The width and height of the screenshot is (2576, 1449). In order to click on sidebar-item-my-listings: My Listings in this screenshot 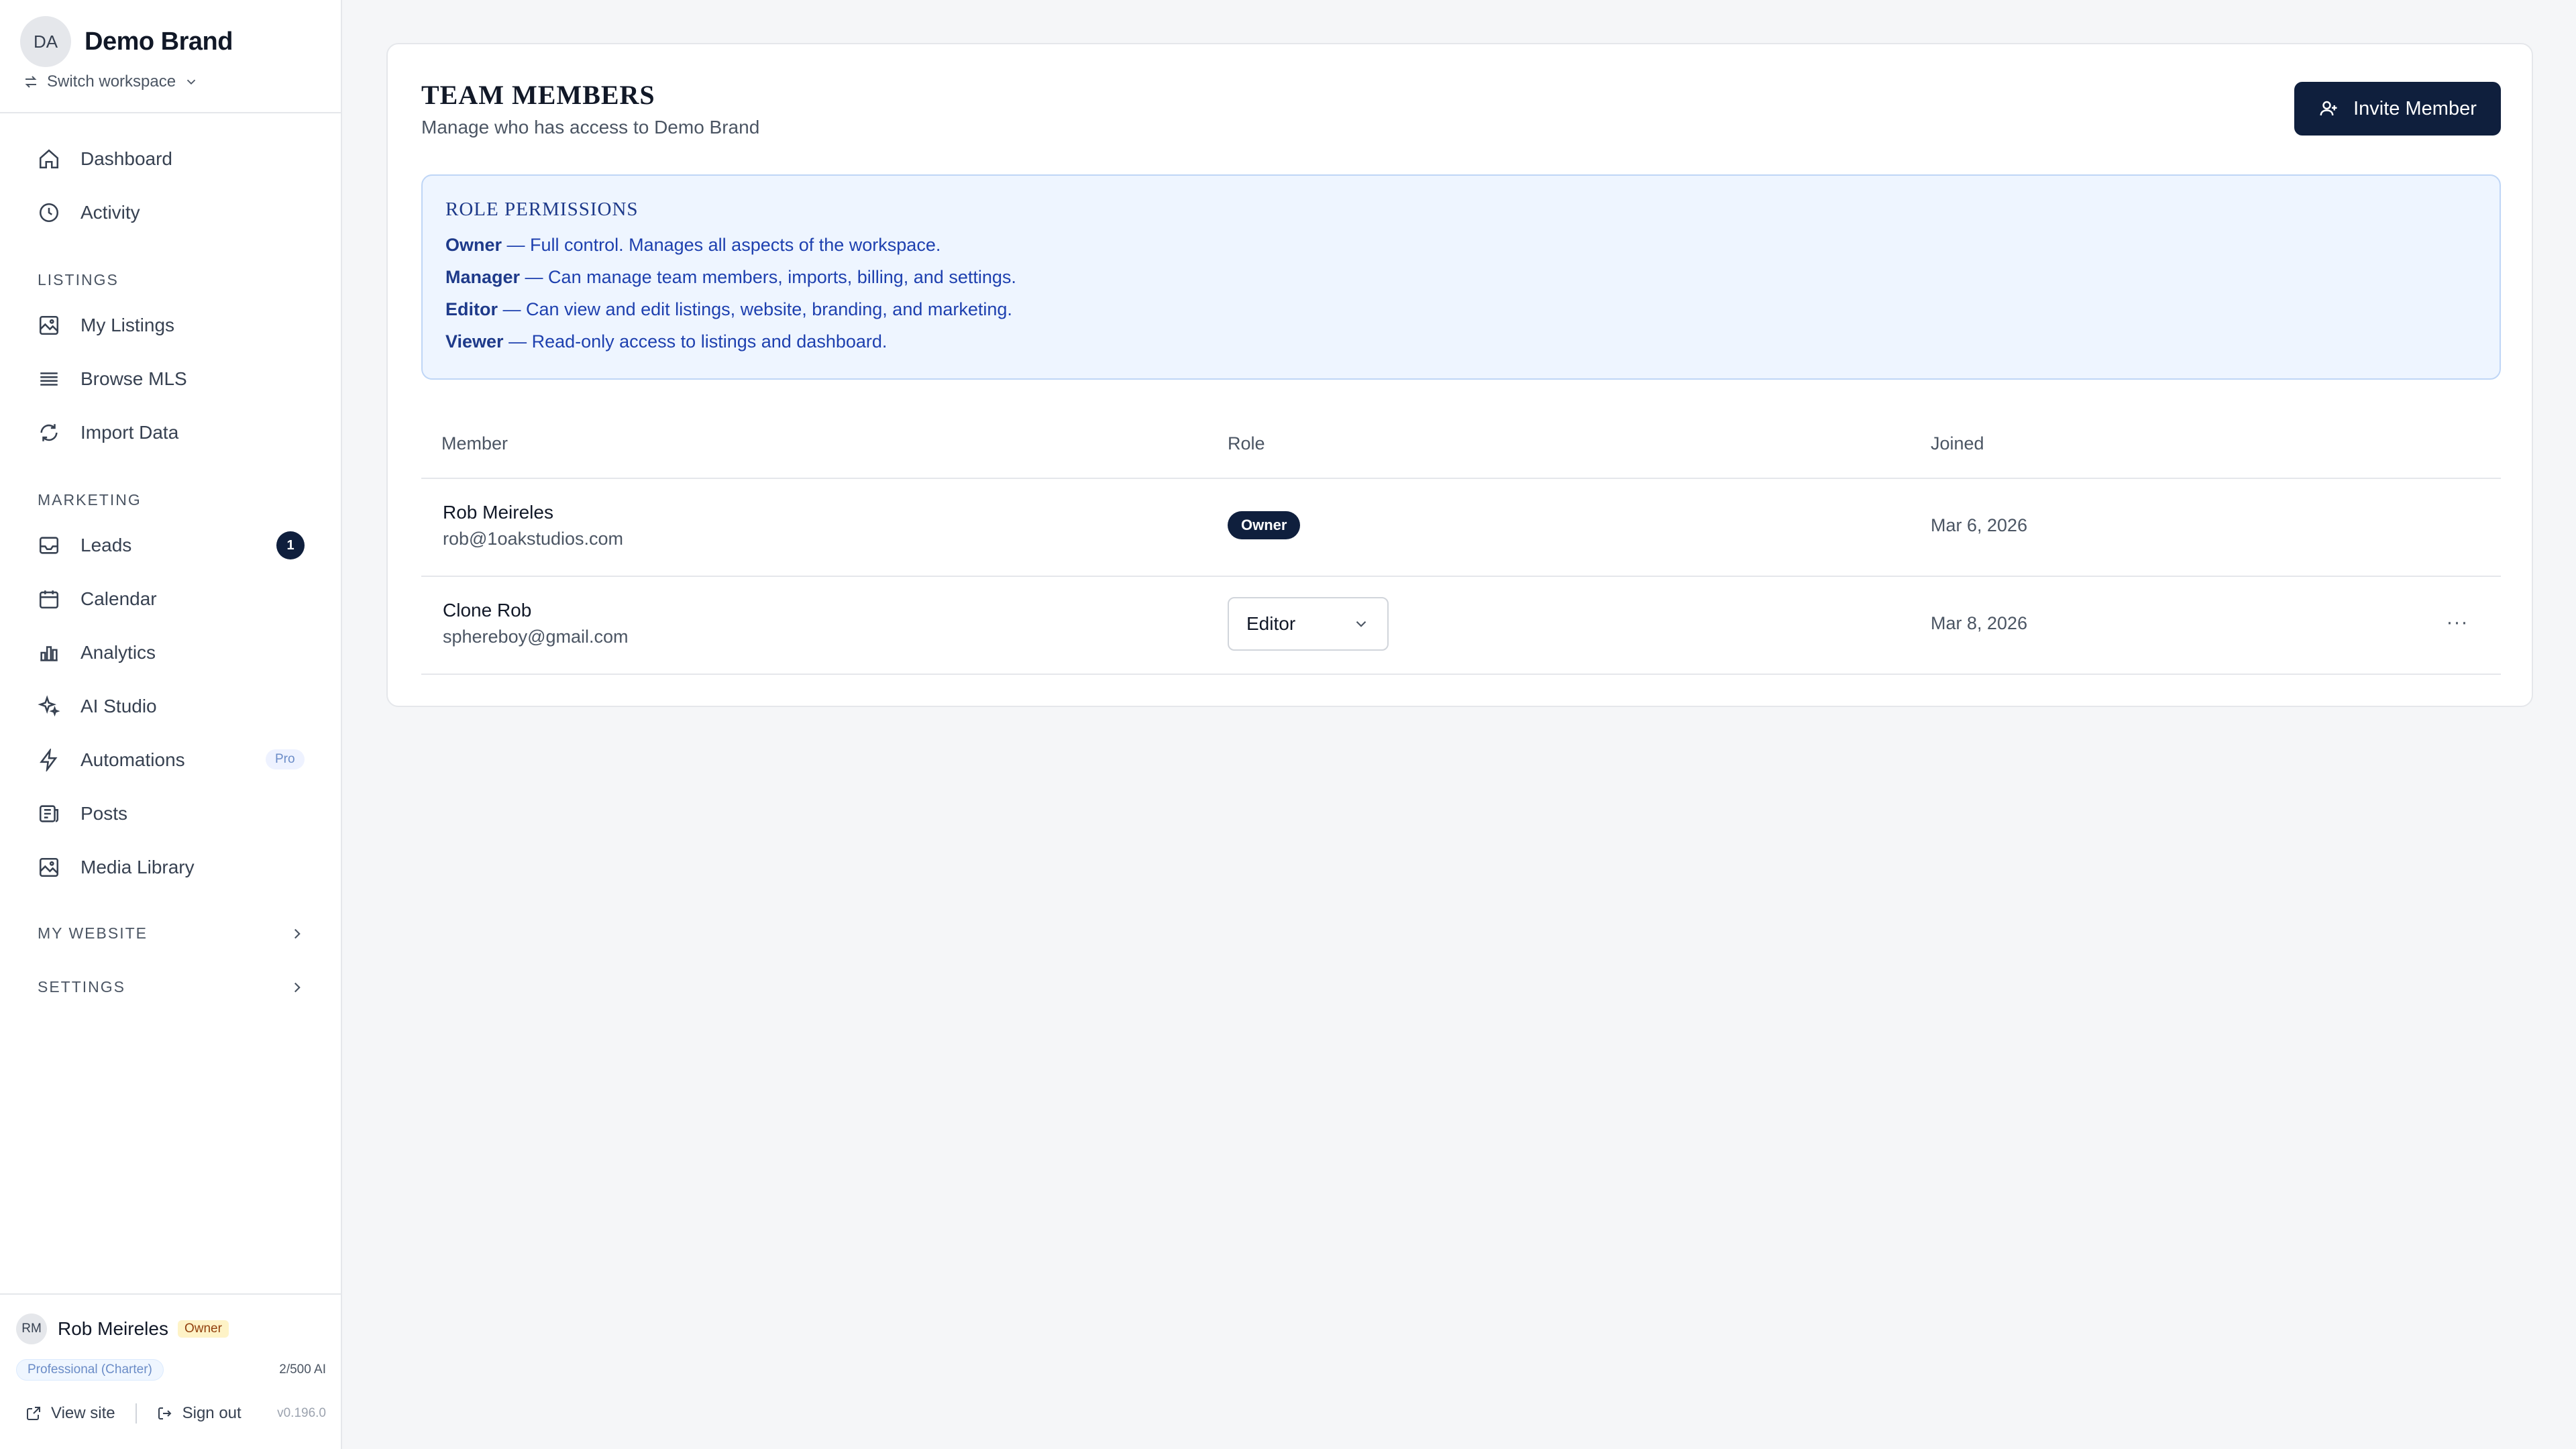, I will do `click(172, 325)`.